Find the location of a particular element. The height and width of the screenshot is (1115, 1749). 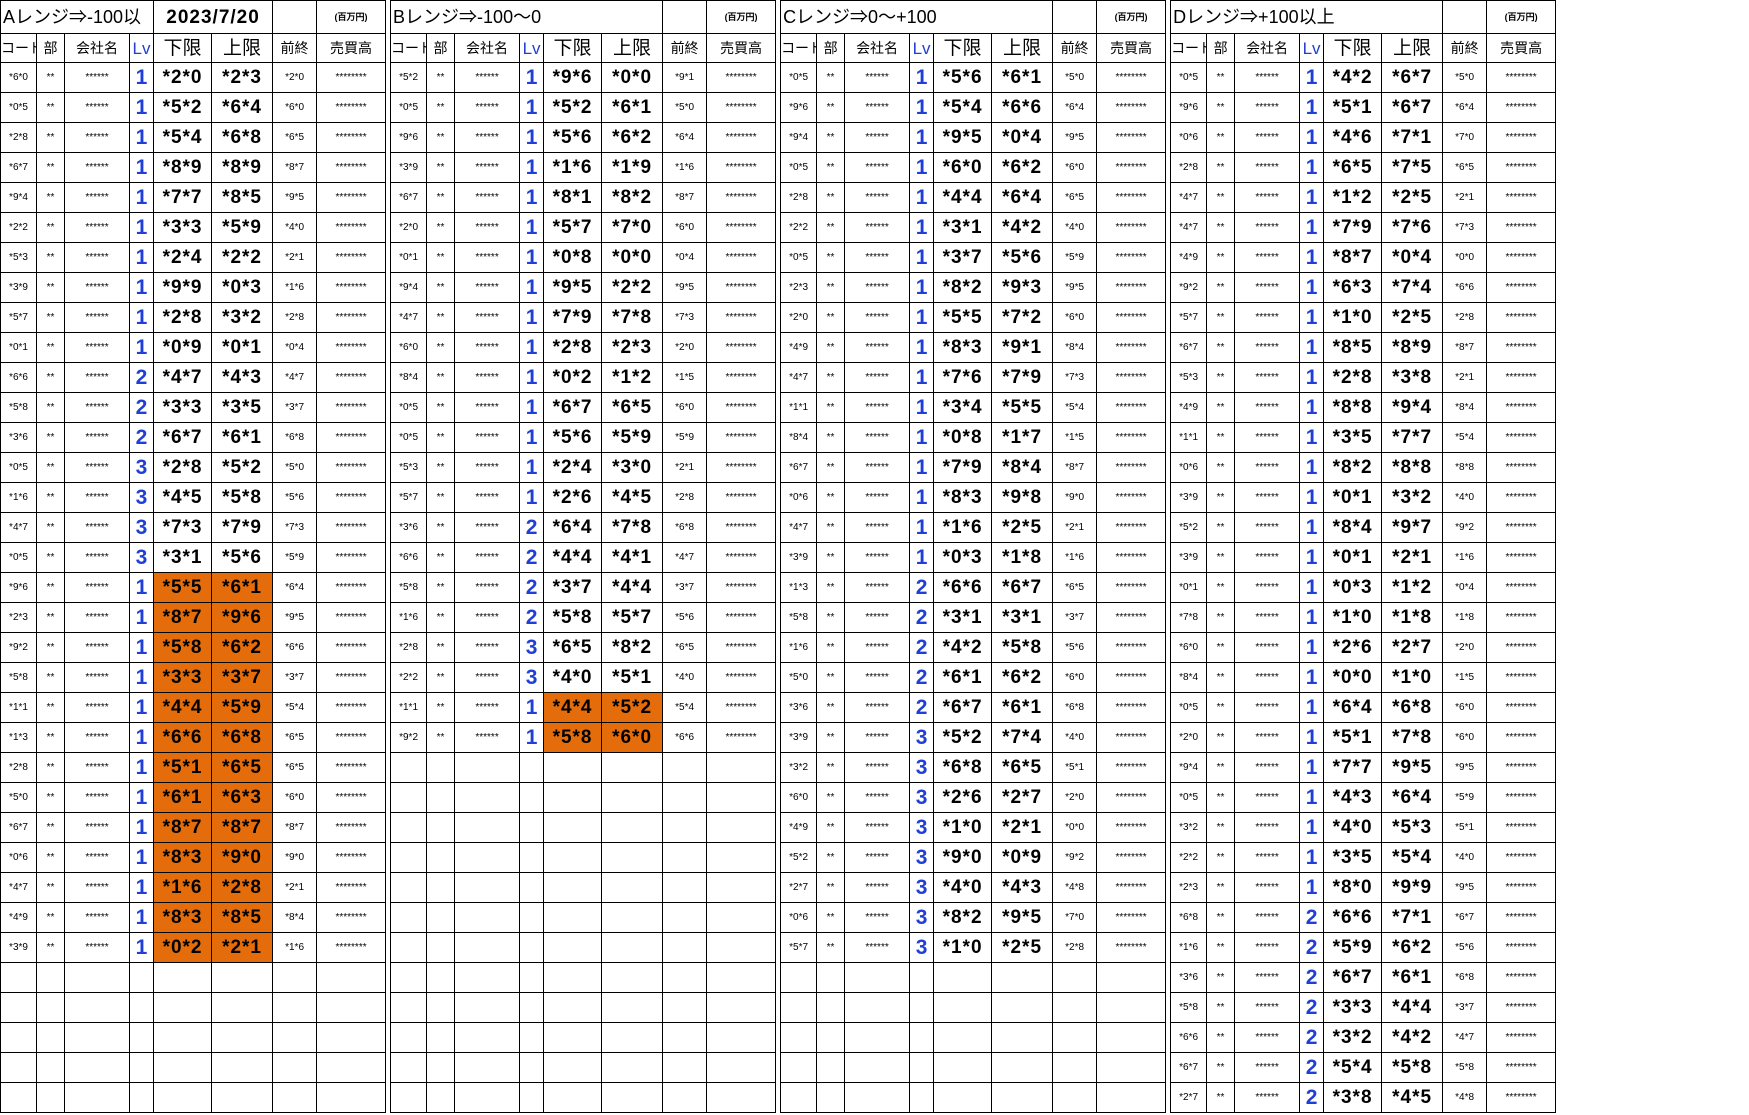

cell-code: *2*3 is located at coordinates (799, 287).